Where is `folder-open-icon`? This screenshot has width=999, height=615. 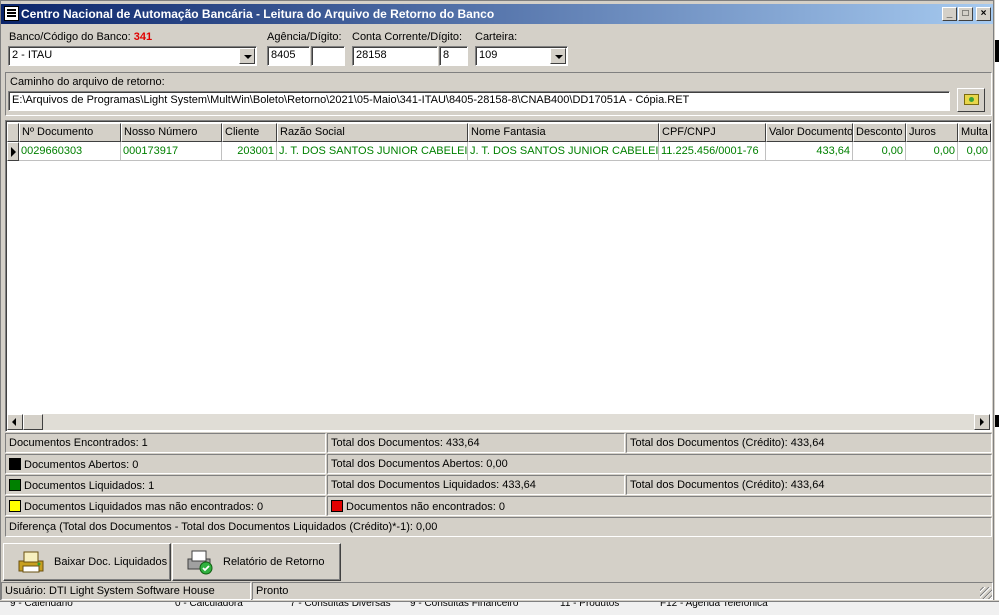 folder-open-icon is located at coordinates (971, 99).